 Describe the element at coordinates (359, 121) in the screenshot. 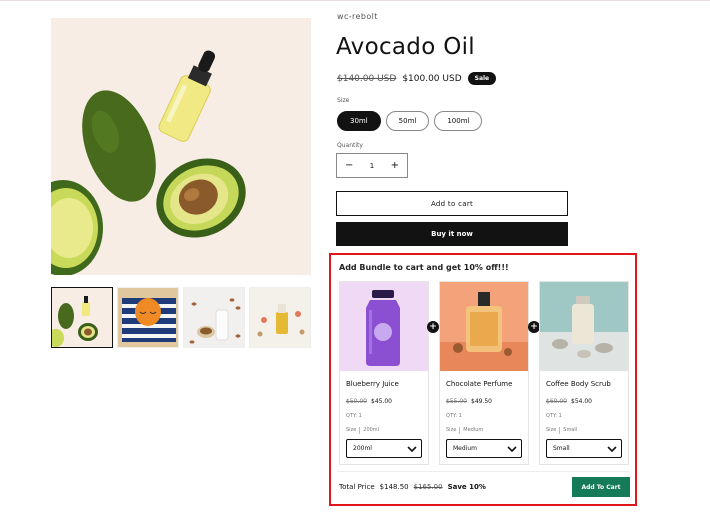

I see `size-option-30ml: 30ml` at that location.